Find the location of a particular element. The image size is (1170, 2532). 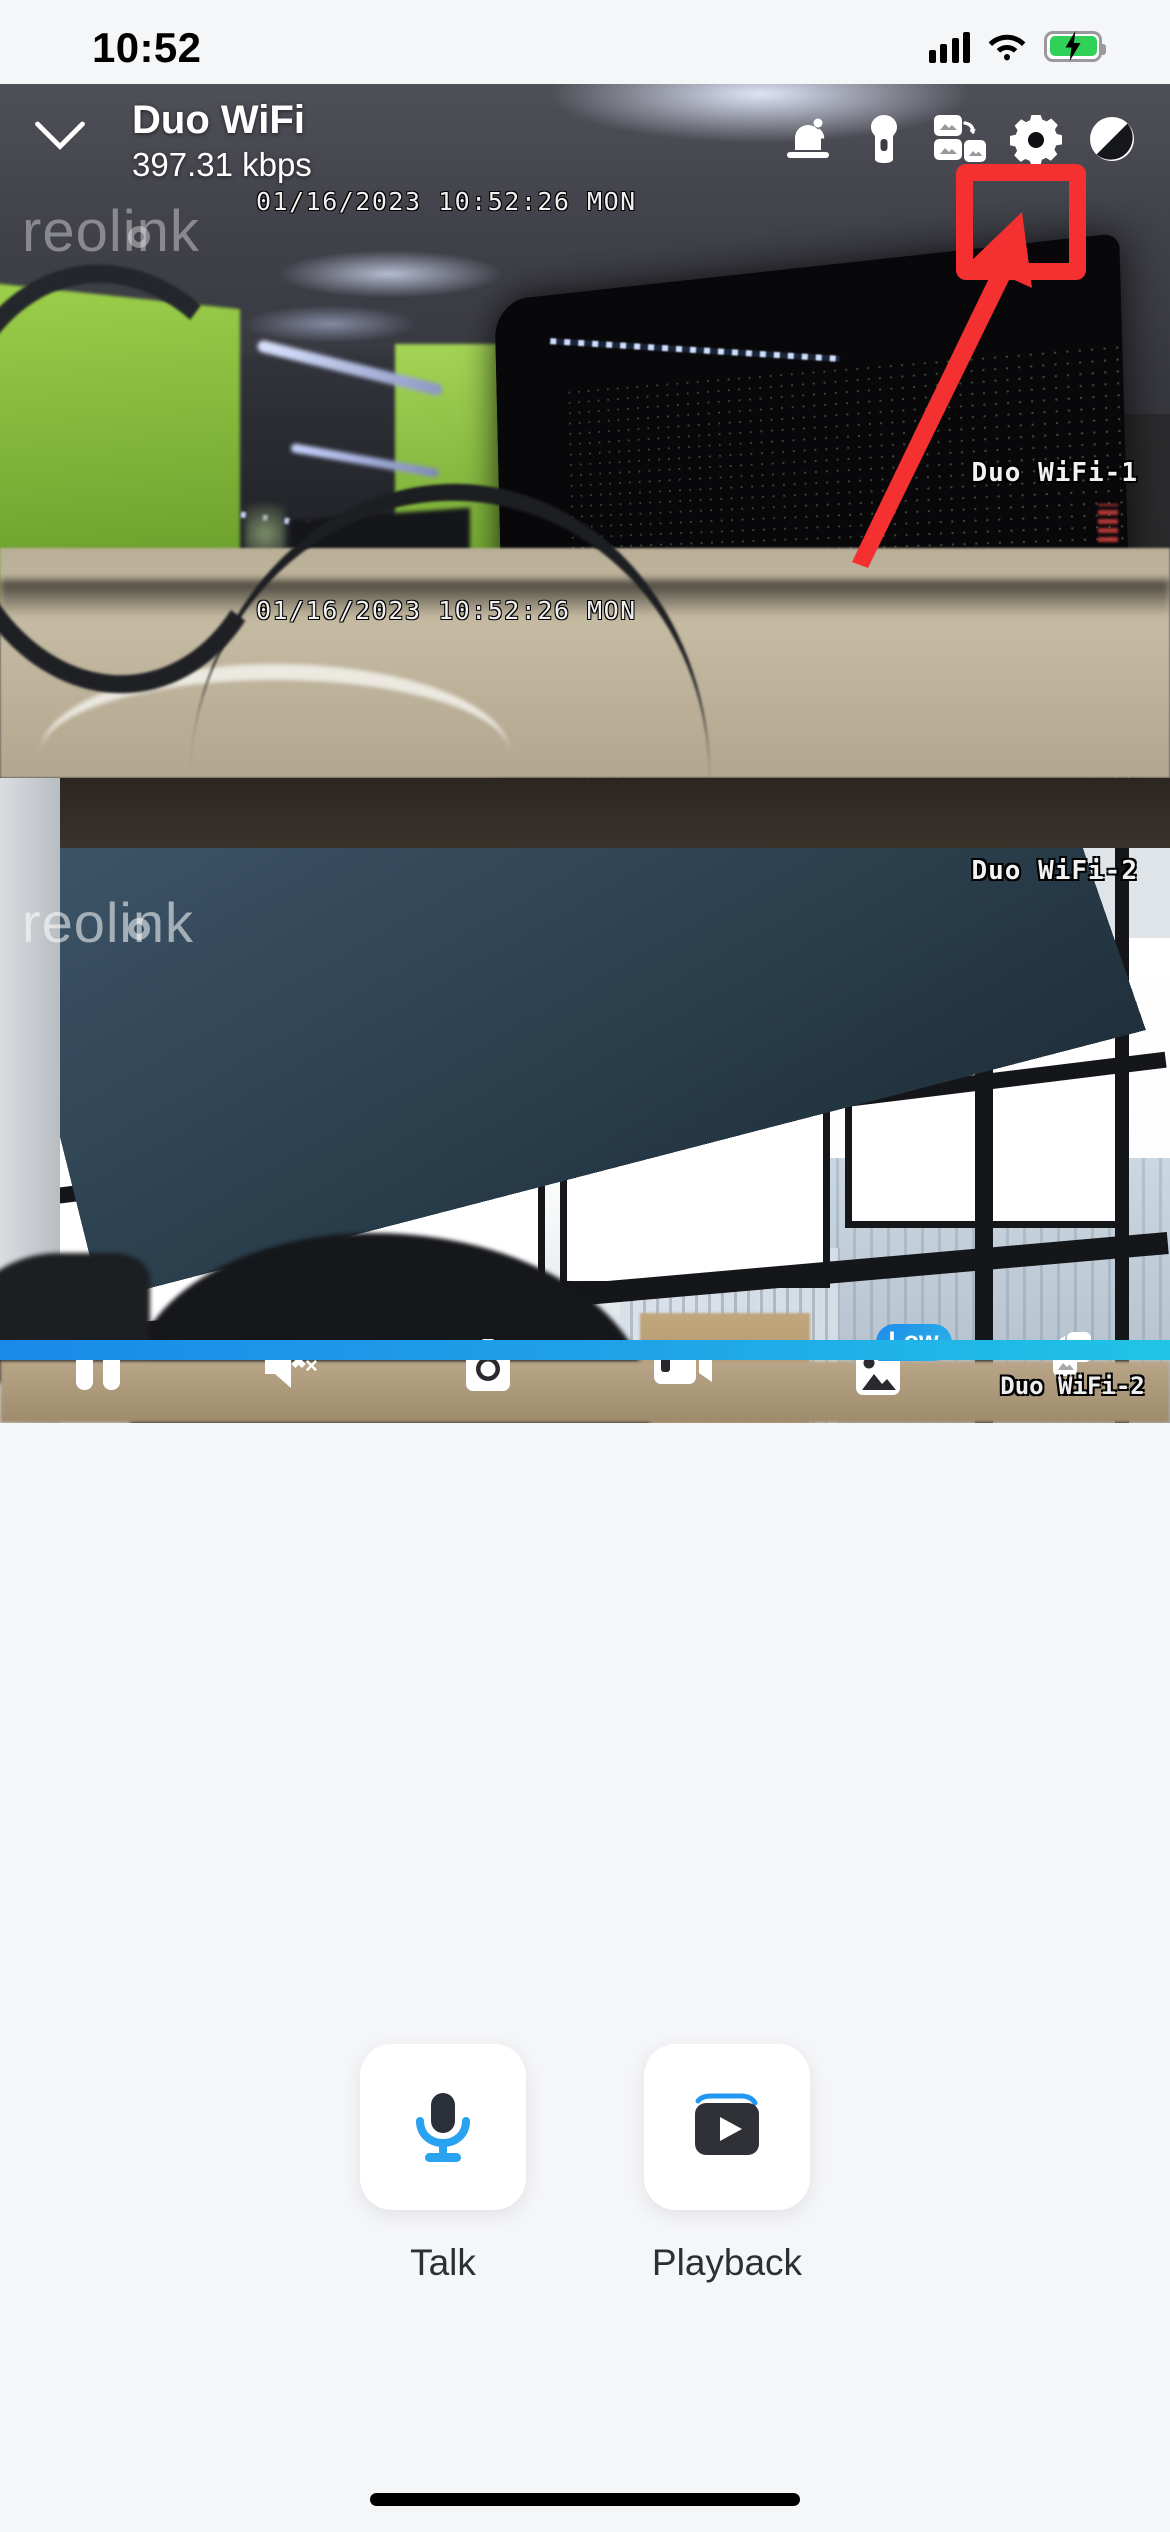

action-button-row: Talk Playback is located at coordinates (585, 2174).